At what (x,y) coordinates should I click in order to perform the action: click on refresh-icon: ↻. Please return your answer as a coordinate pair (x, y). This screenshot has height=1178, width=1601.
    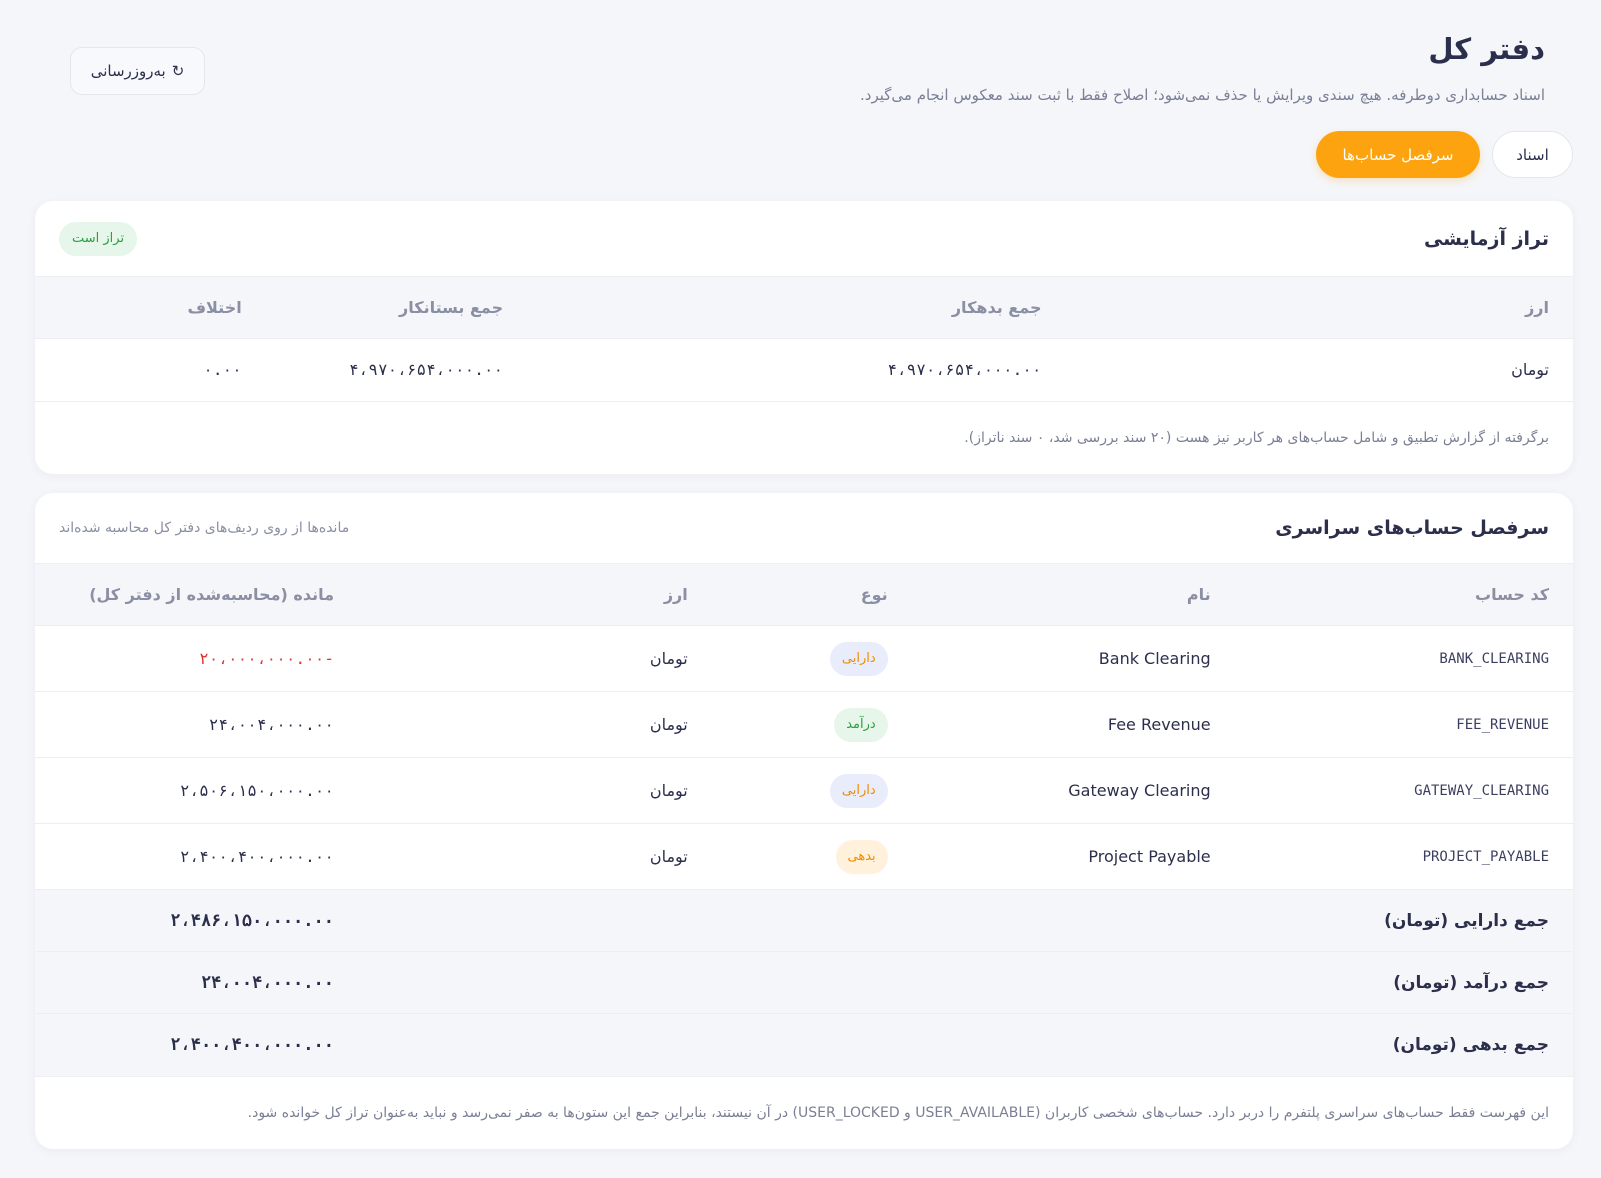
    Looking at the image, I should click on (178, 71).